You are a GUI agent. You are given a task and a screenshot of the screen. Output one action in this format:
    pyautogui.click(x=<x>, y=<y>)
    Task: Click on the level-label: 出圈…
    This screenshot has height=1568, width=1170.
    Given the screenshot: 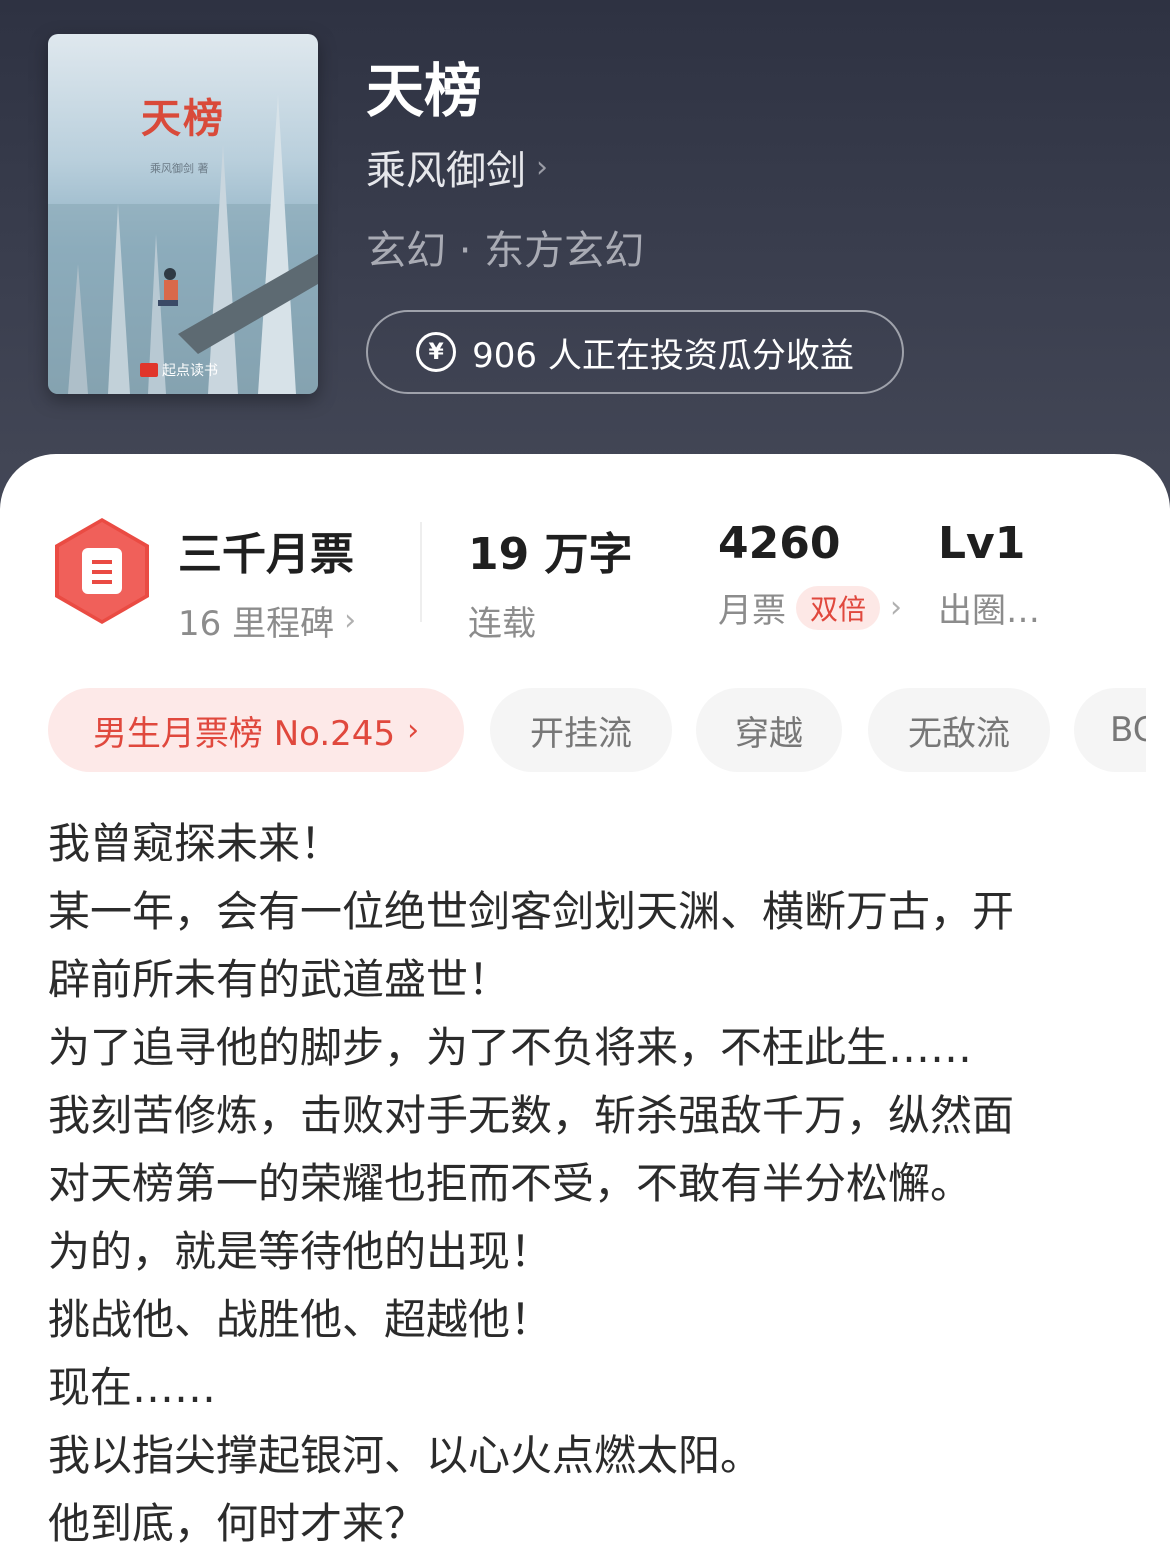 What is the action you would take?
    pyautogui.click(x=989, y=611)
    